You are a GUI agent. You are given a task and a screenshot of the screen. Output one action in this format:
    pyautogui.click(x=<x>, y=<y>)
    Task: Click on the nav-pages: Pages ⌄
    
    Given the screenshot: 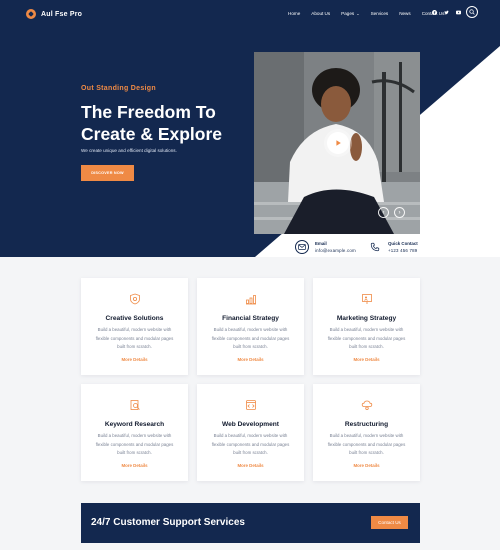 What is the action you would take?
    pyautogui.click(x=350, y=13)
    